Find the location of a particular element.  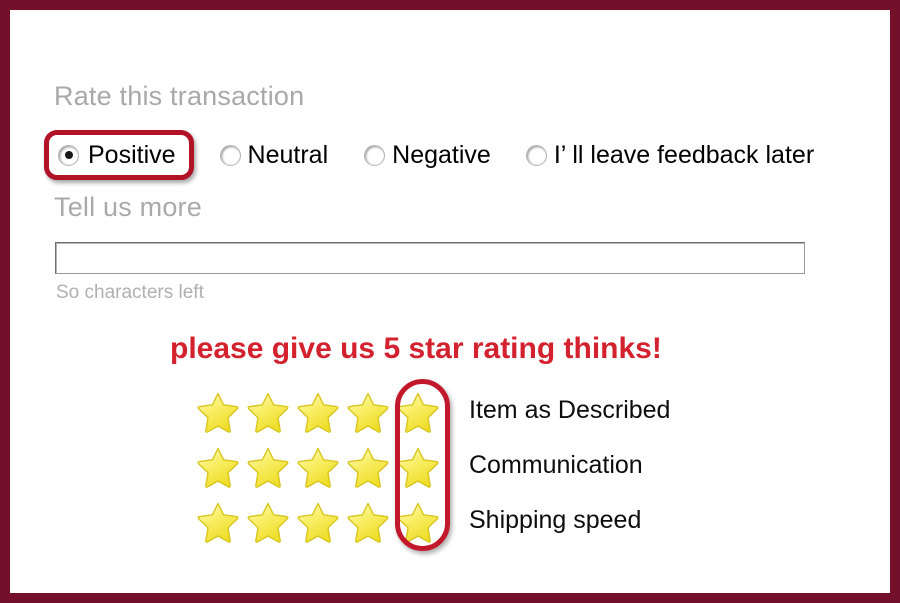

radio-label-negative: Negative is located at coordinates (441, 154).